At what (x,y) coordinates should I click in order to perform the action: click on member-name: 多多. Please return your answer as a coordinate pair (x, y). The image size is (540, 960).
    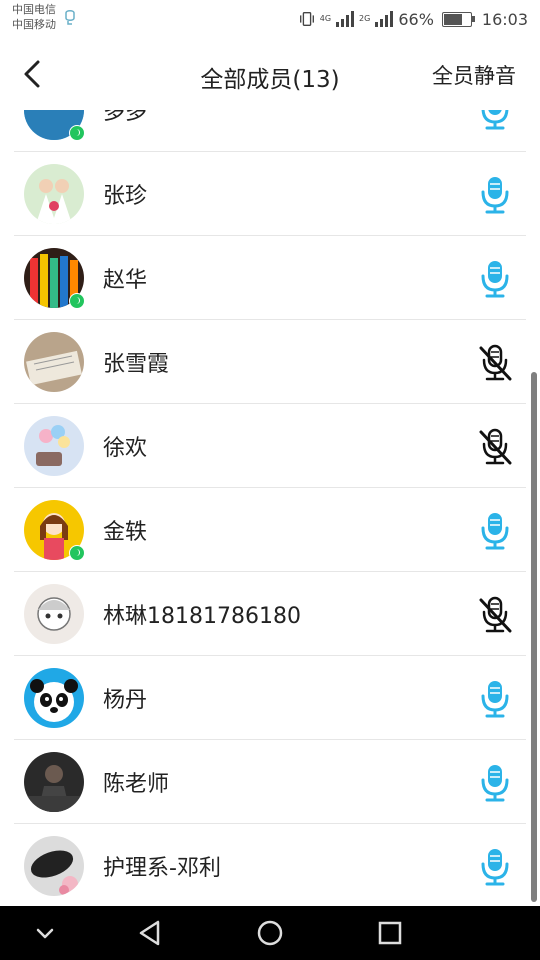
    Looking at the image, I should click on (125, 117).